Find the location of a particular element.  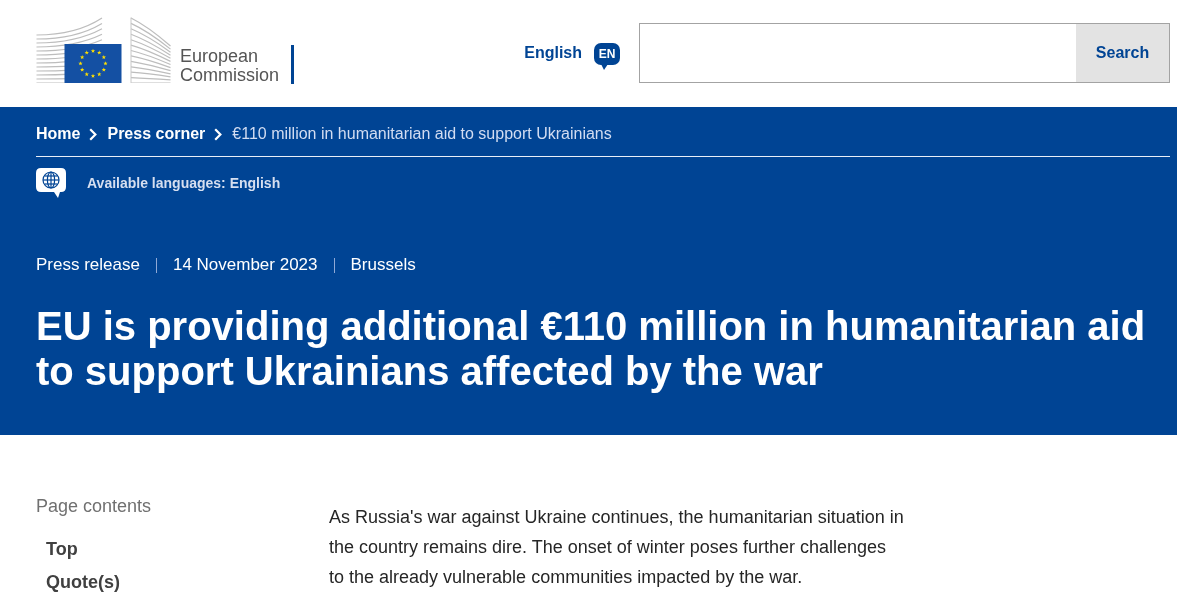

logo-icon is located at coordinates (103, 50).